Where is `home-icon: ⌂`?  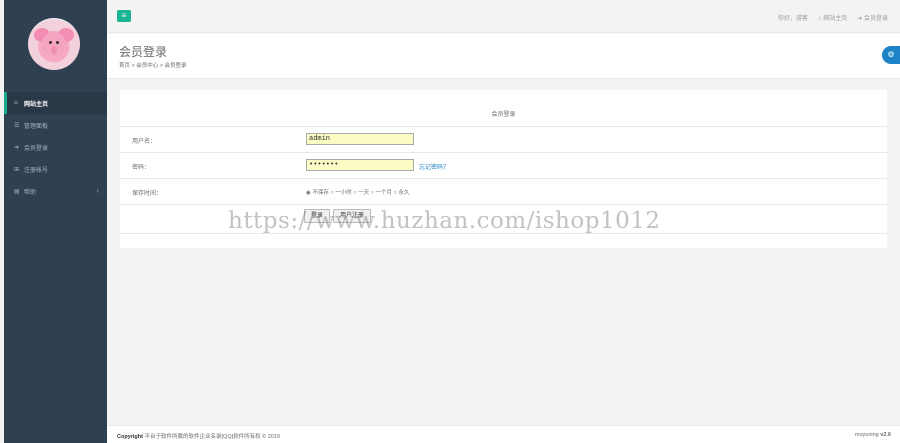
home-icon: ⌂ is located at coordinates (16, 103).